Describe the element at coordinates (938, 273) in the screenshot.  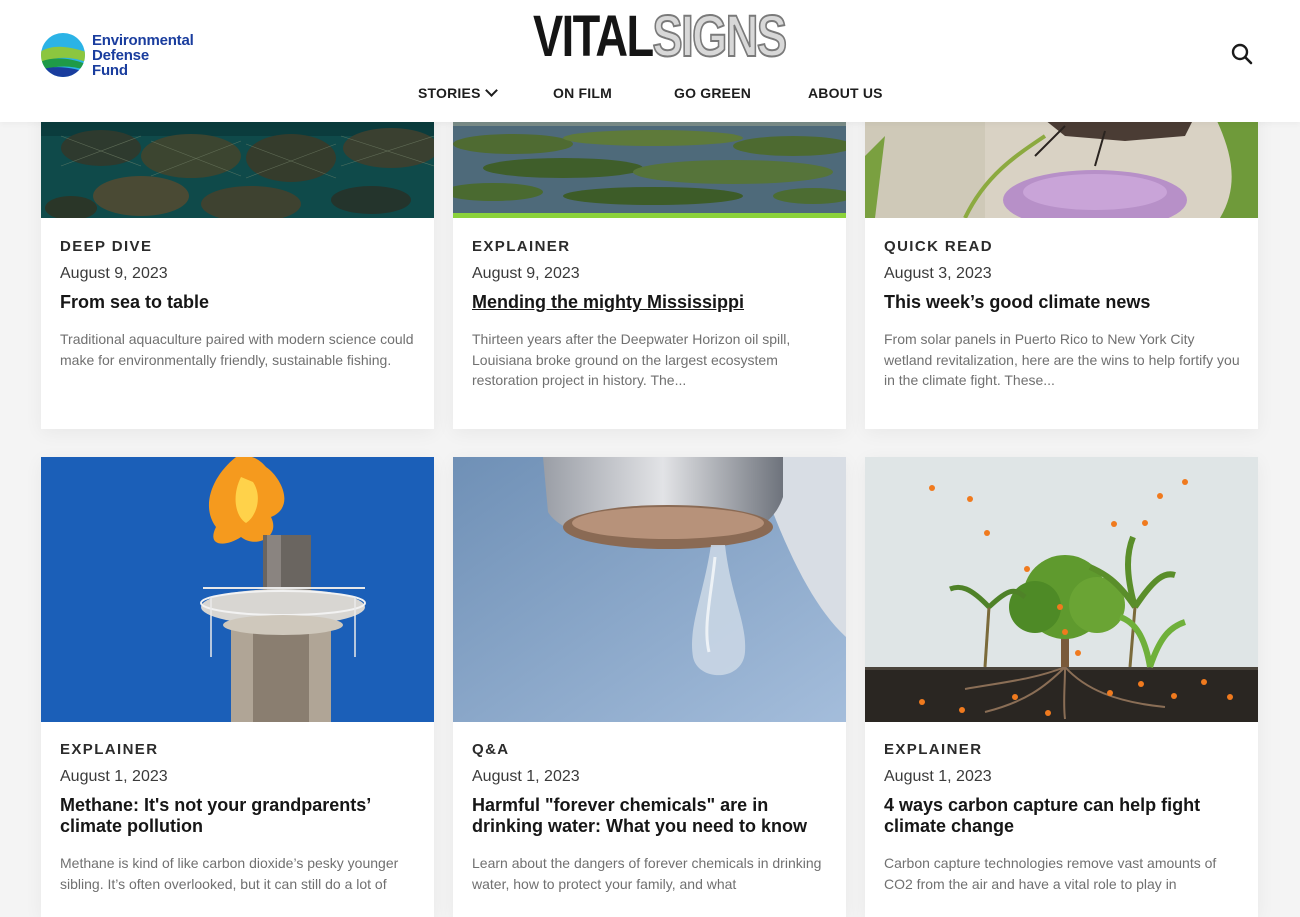
I see `card-date: August 3, 2023` at that location.